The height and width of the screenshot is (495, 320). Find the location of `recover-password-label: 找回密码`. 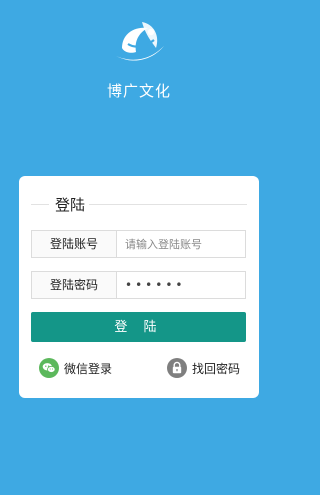

recover-password-label: 找回密码 is located at coordinates (215, 368).